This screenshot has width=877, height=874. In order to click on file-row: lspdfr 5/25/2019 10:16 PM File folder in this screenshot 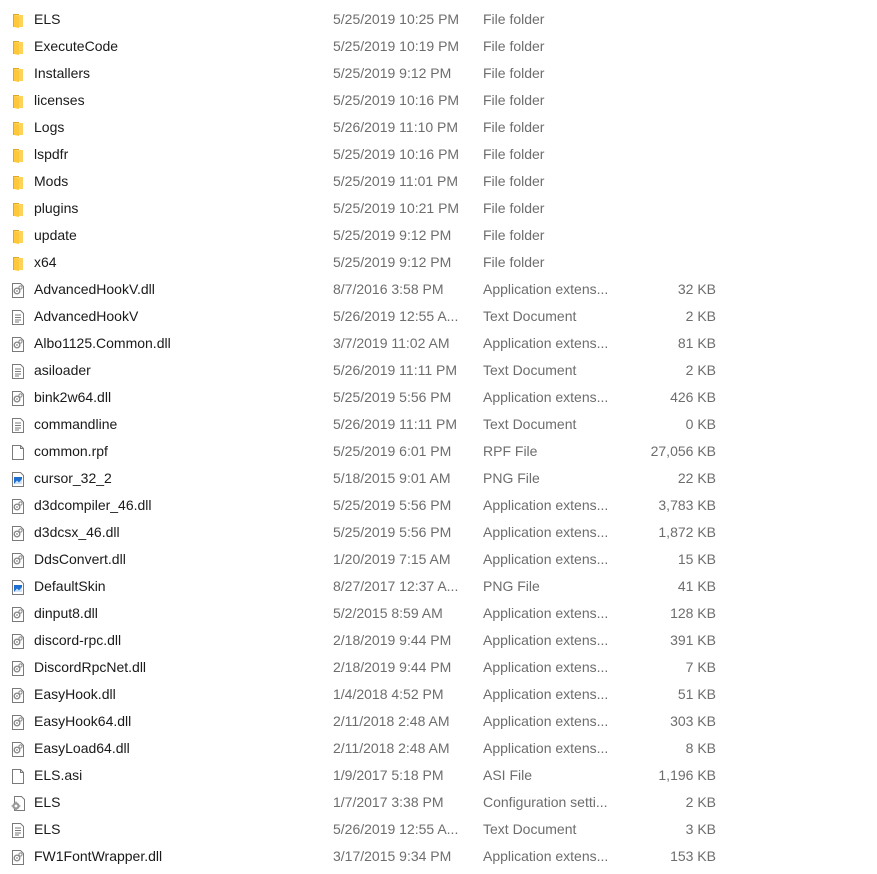, I will do `click(365, 154)`.